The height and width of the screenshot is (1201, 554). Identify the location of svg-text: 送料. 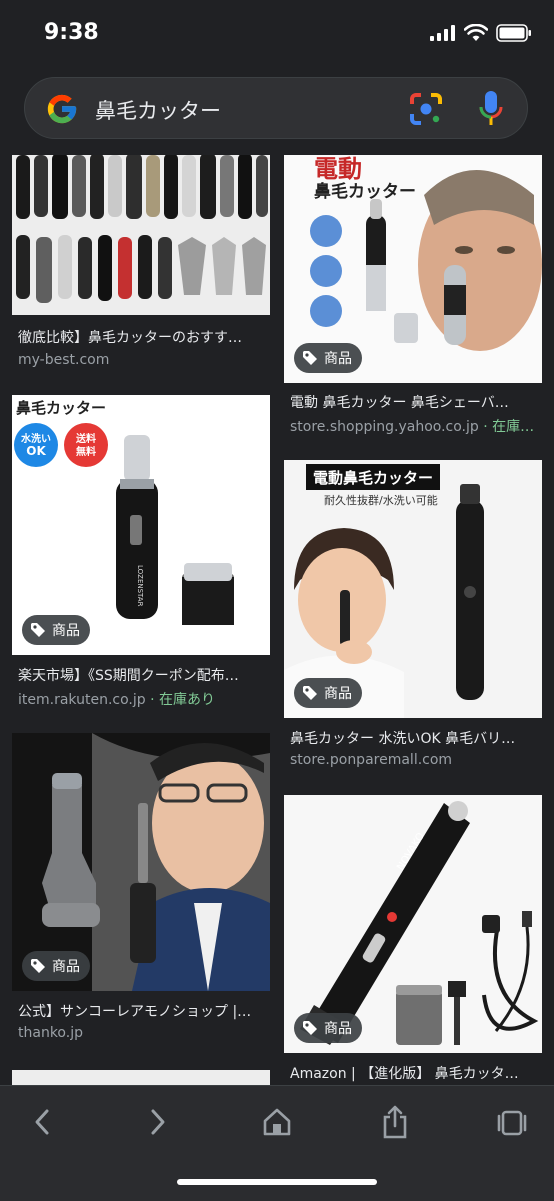
(85, 438).